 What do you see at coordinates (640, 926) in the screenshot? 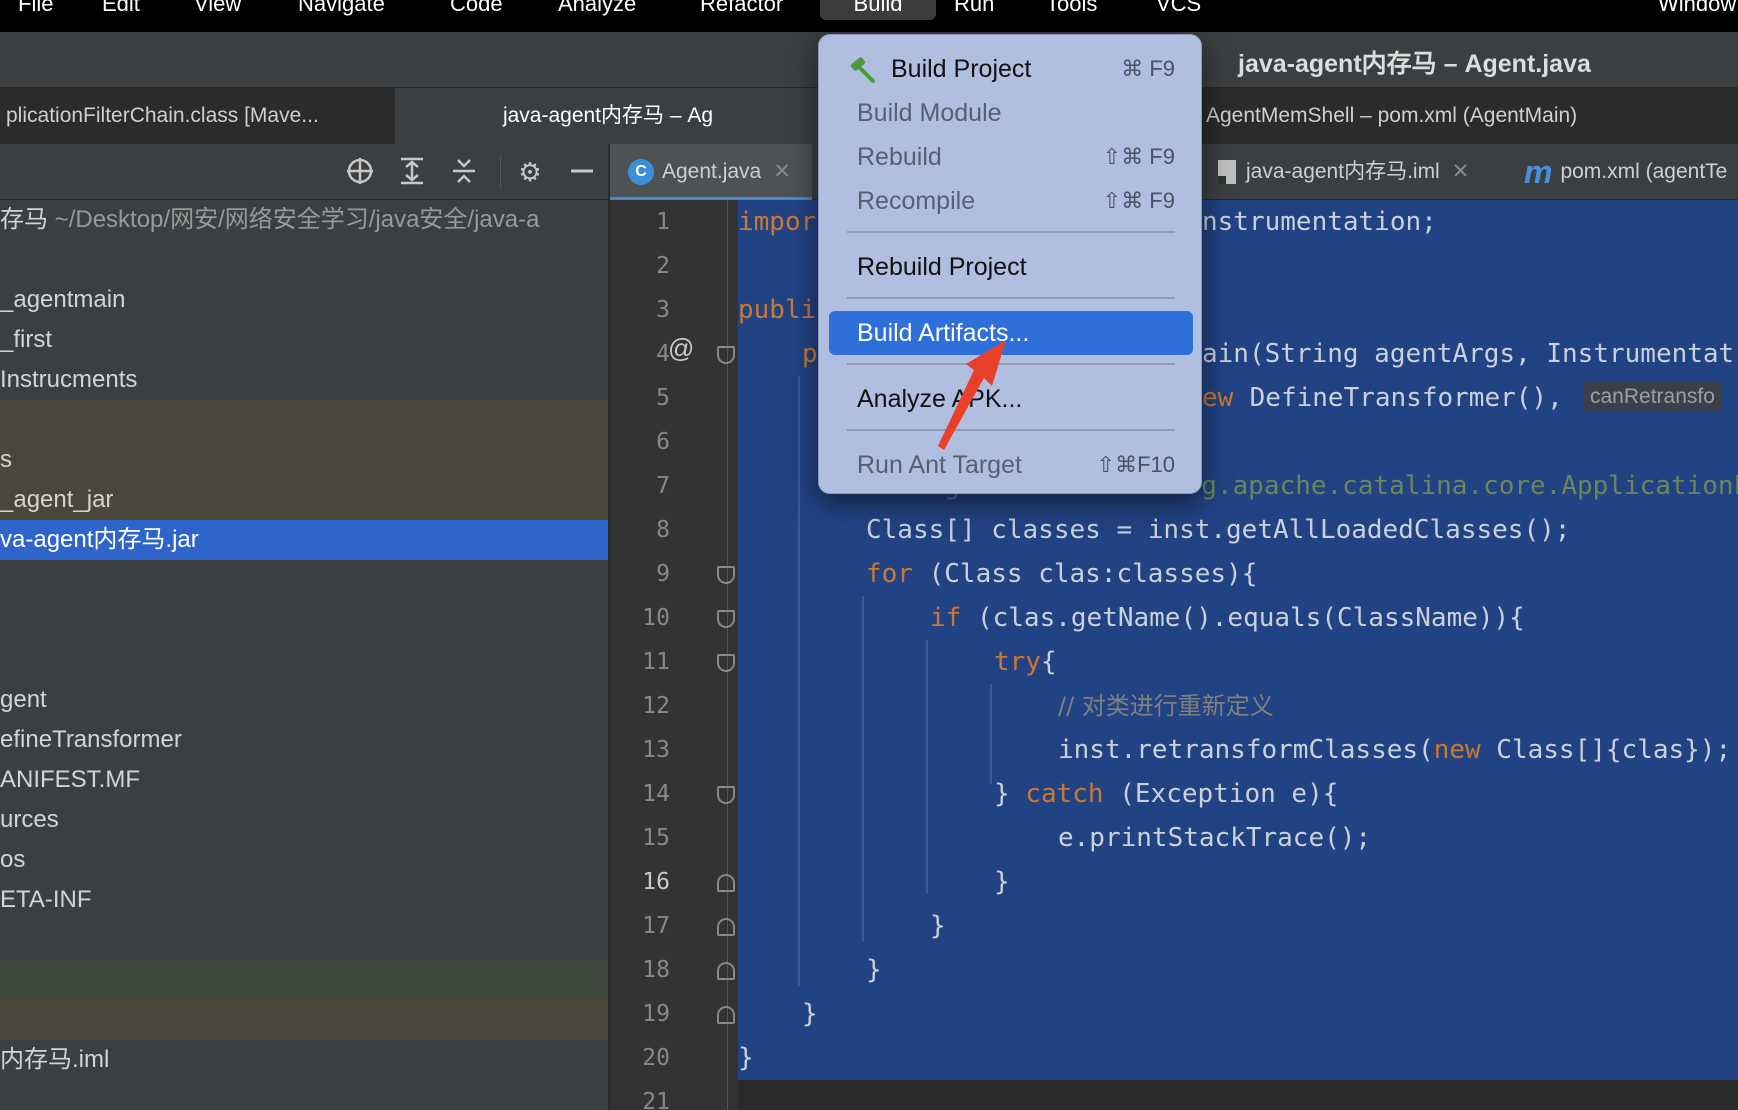
I see `line-number: 17` at bounding box center [640, 926].